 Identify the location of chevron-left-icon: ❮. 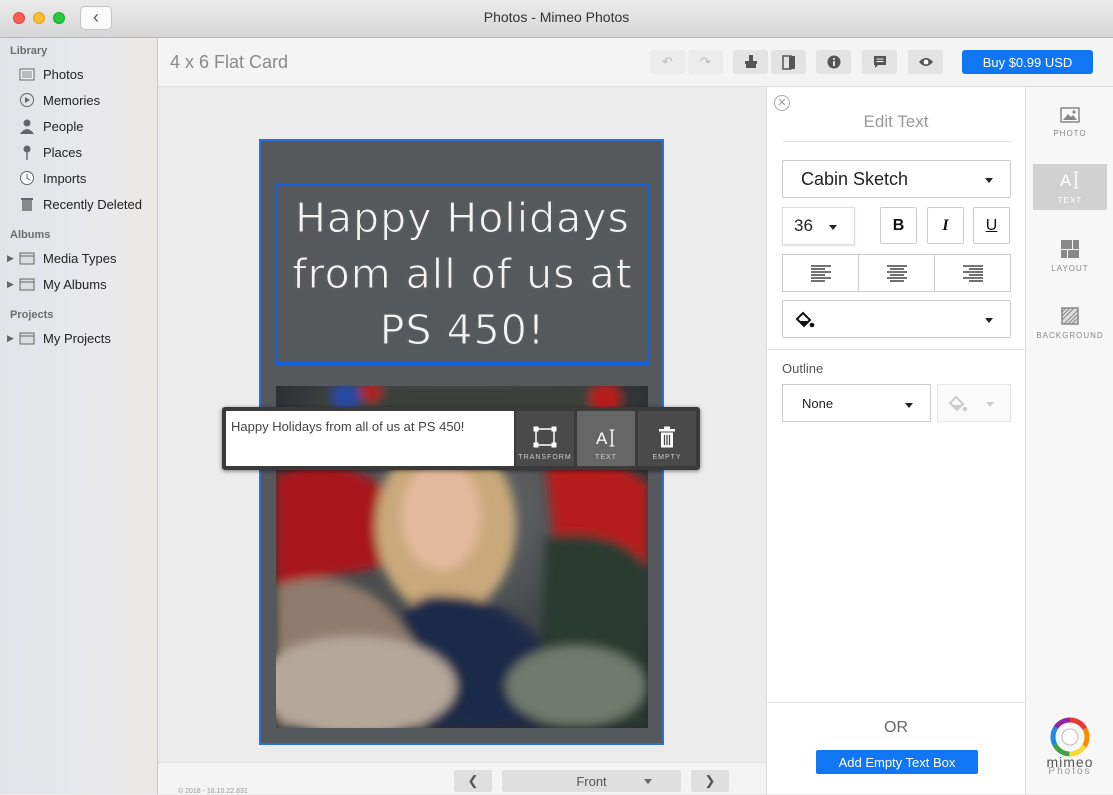
(473, 780).